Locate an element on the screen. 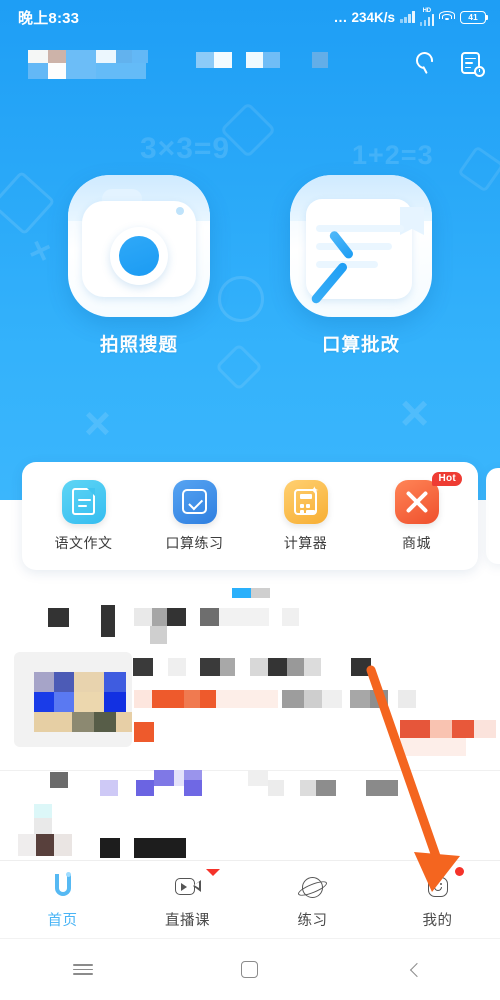  signal-bars-icon is located at coordinates (407, 17).